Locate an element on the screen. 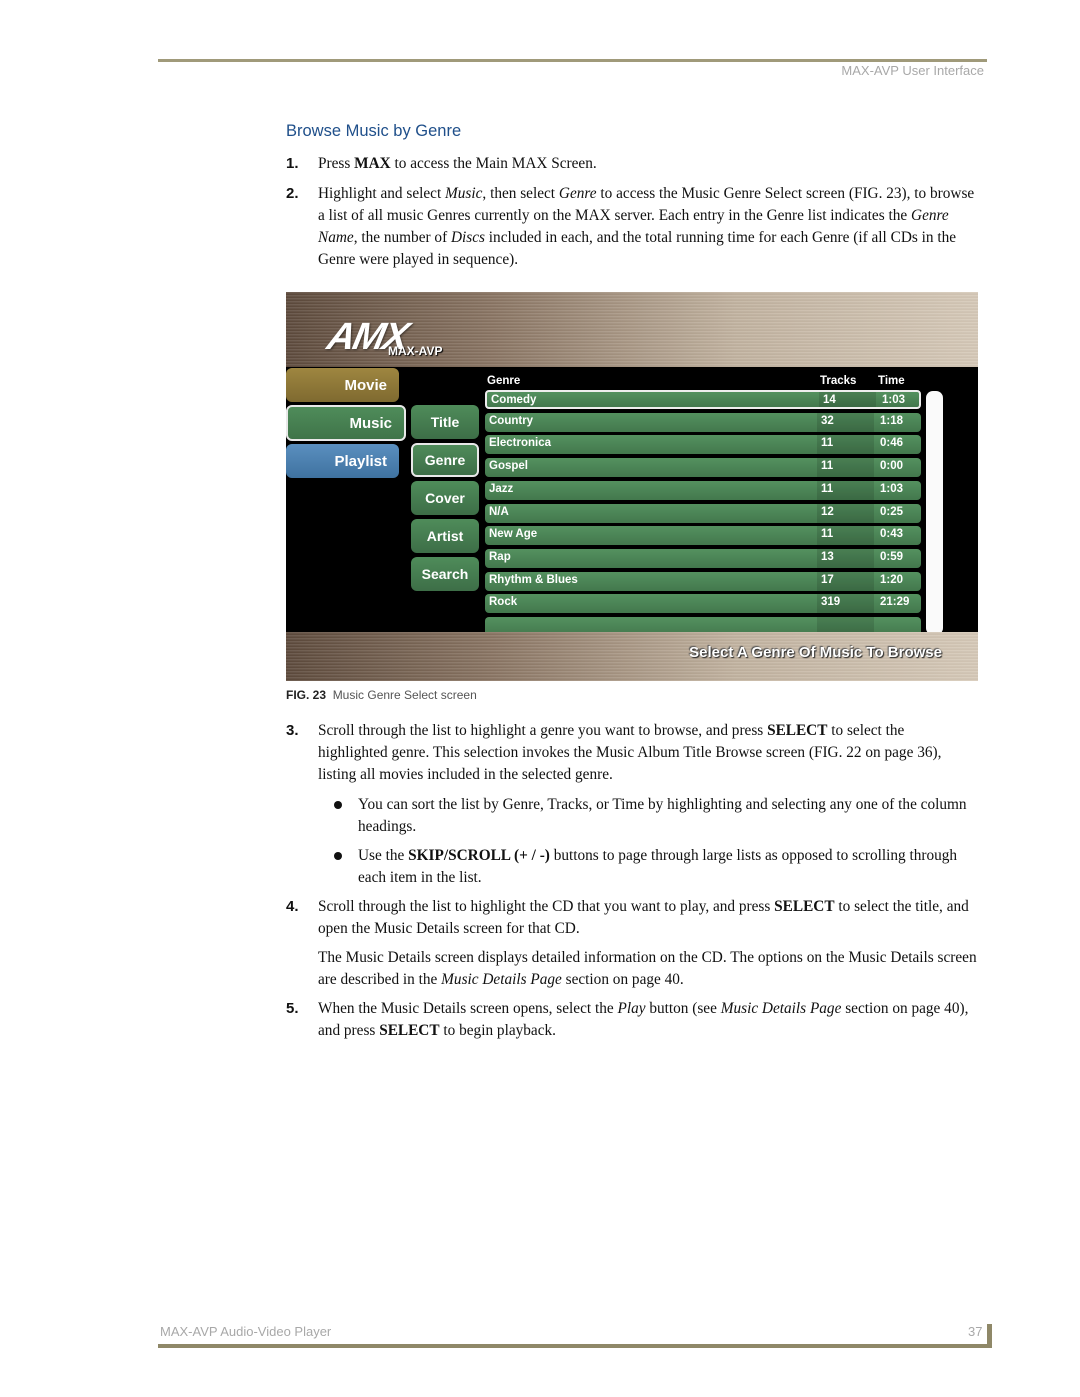 The image size is (1080, 1397). footer-rule is located at coordinates (575, 1346).